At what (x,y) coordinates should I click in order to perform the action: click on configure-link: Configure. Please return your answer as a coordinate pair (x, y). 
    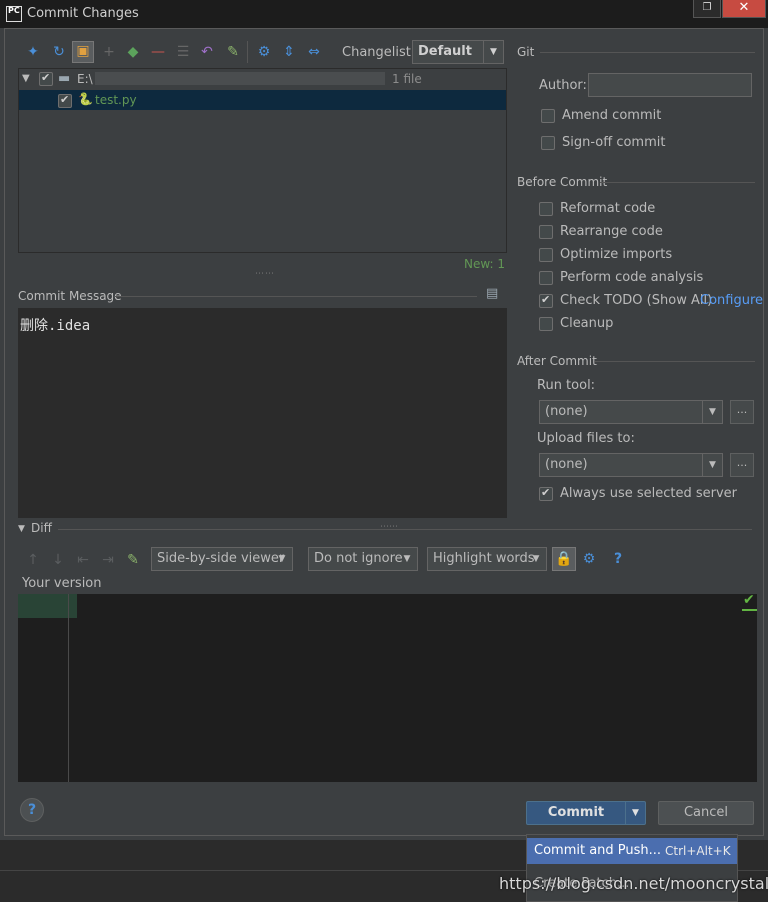
    Looking at the image, I should click on (731, 300).